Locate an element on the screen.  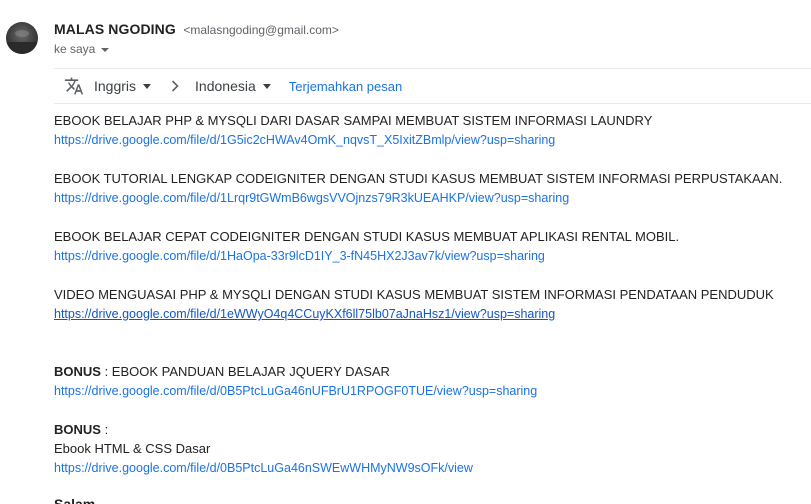
source-language-select: Inggris is located at coordinates (123, 86).